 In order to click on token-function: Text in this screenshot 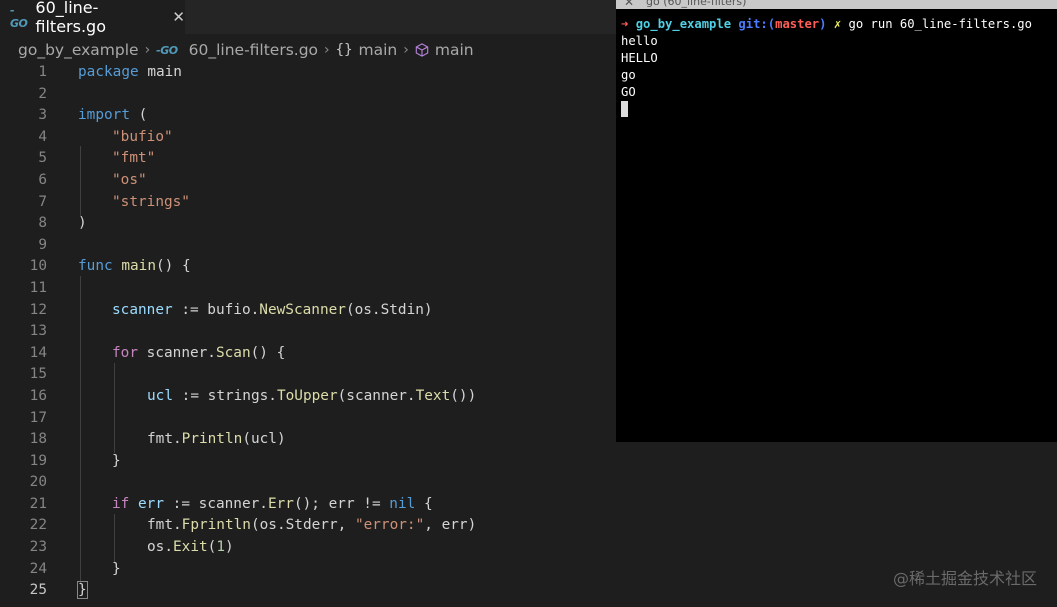, I will do `click(433, 395)`.